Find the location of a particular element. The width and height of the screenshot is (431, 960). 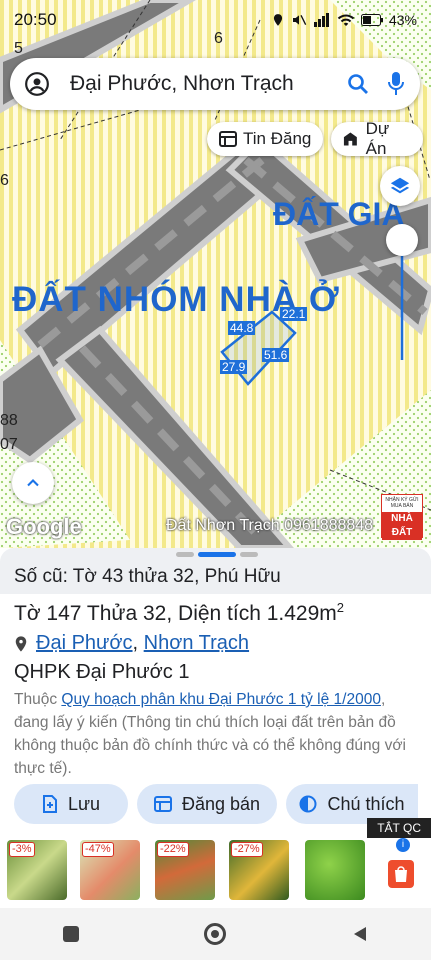

mute-icon is located at coordinates (299, 20).